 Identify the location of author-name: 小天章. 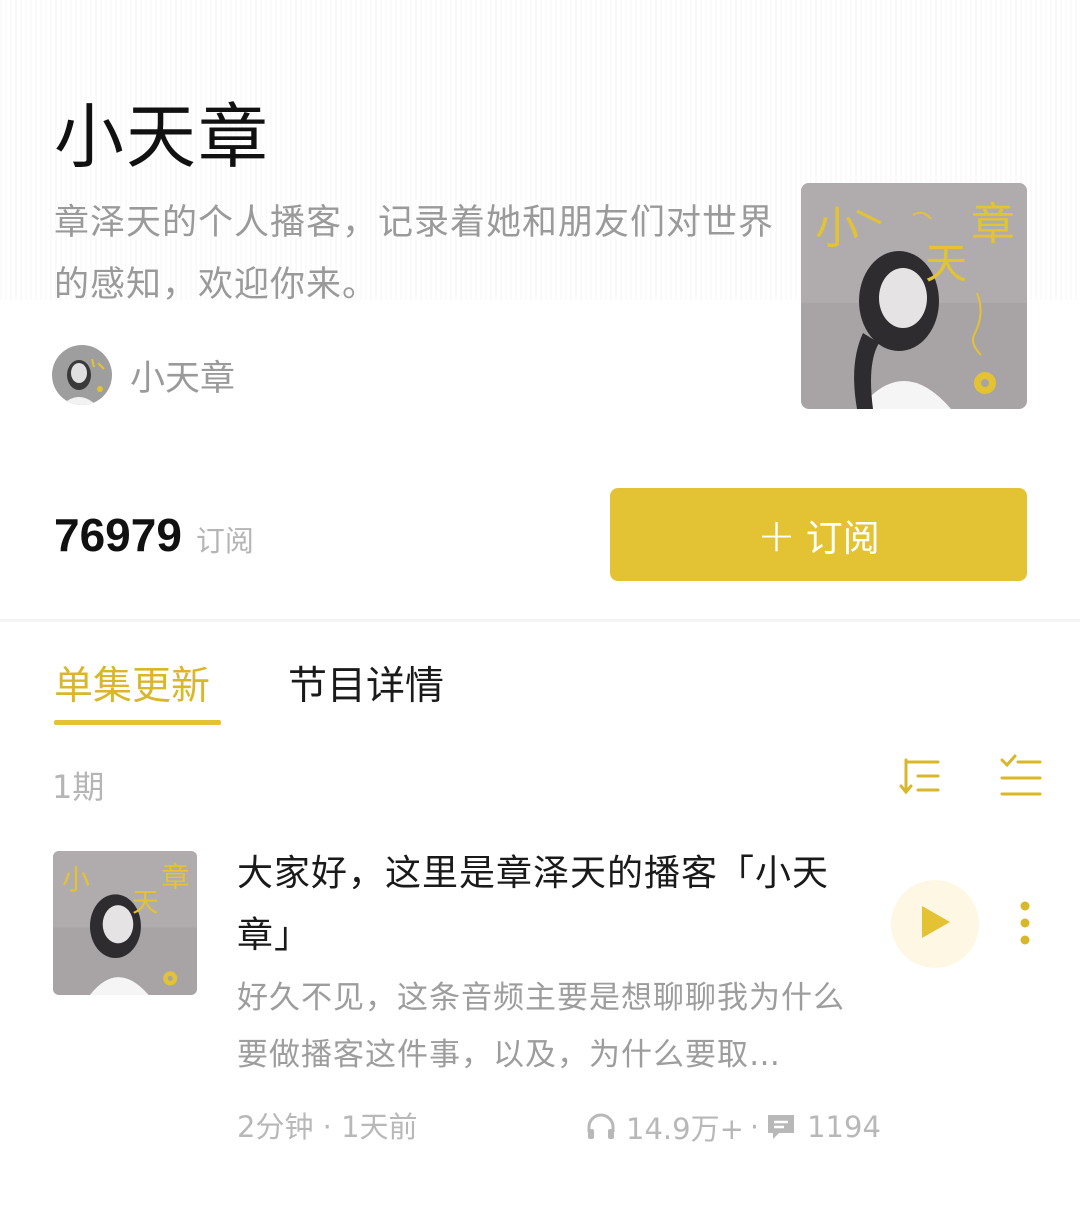
(183, 378).